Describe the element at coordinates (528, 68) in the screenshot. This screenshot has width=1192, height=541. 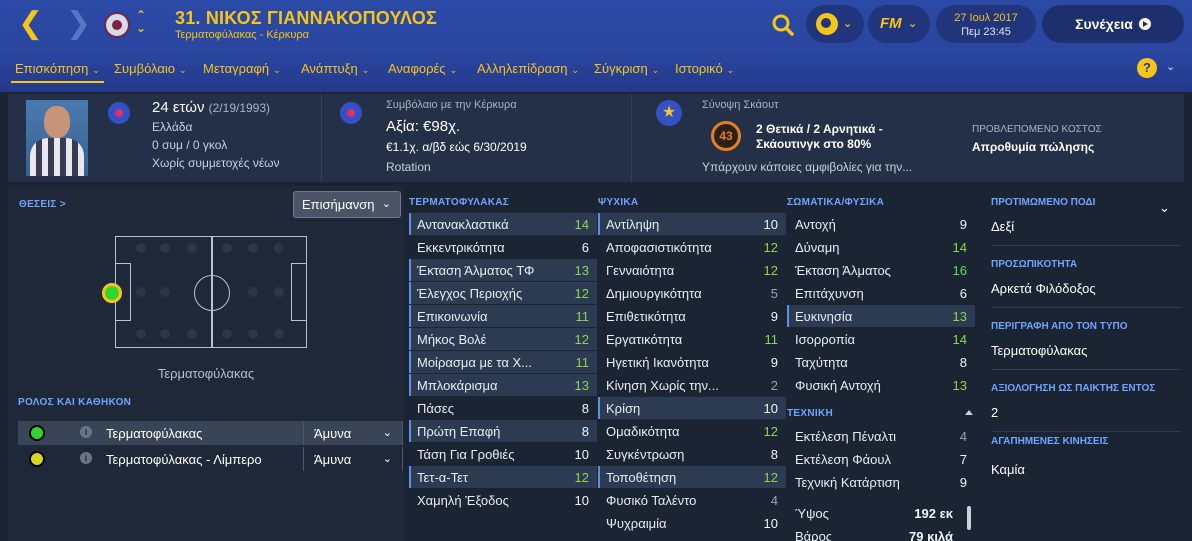
I see `tab-interaction: Αλληλεπίδραση ⌄` at that location.